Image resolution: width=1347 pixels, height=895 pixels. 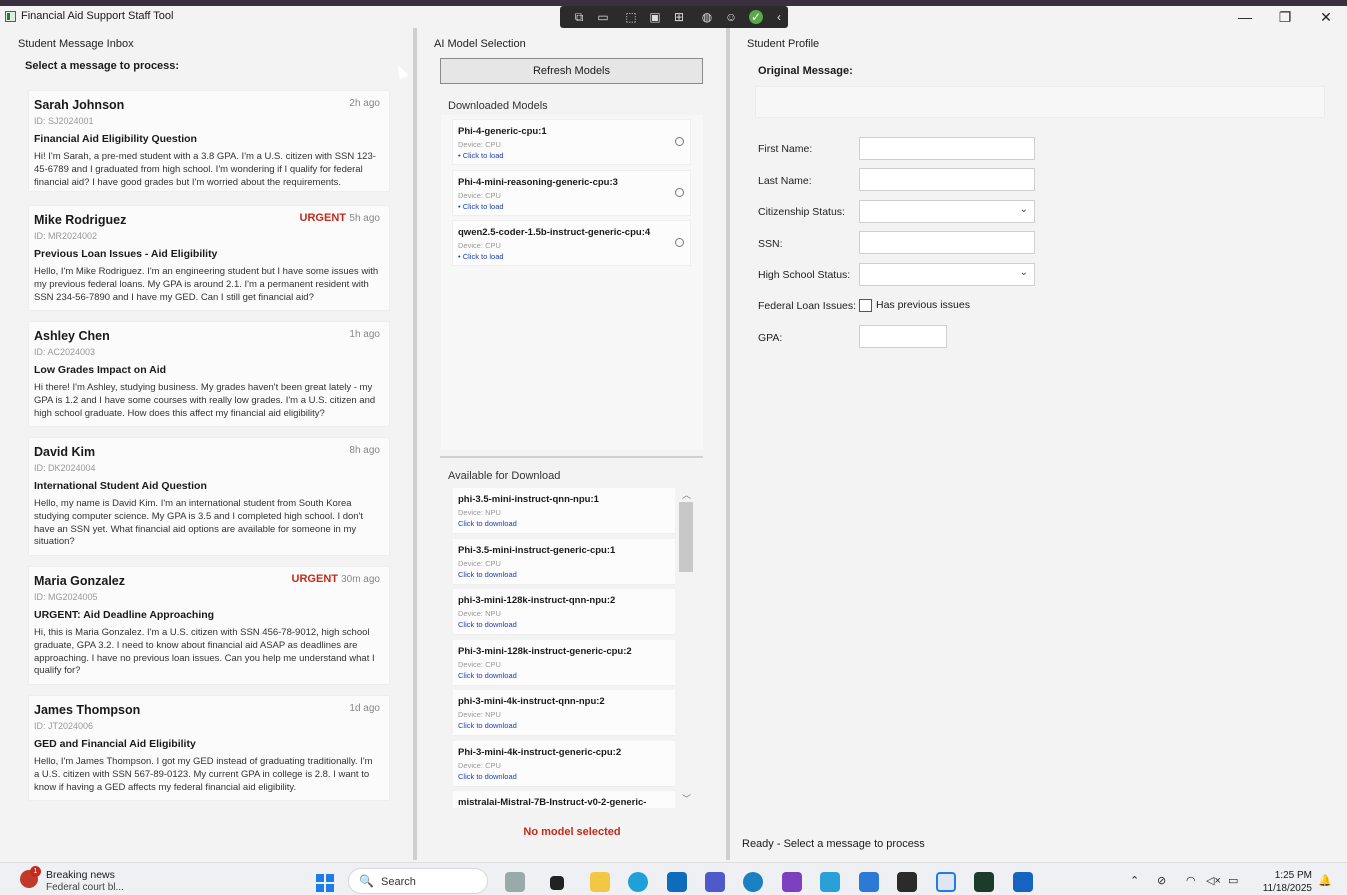 I want to click on scroll-thumb, so click(x=686, y=537).